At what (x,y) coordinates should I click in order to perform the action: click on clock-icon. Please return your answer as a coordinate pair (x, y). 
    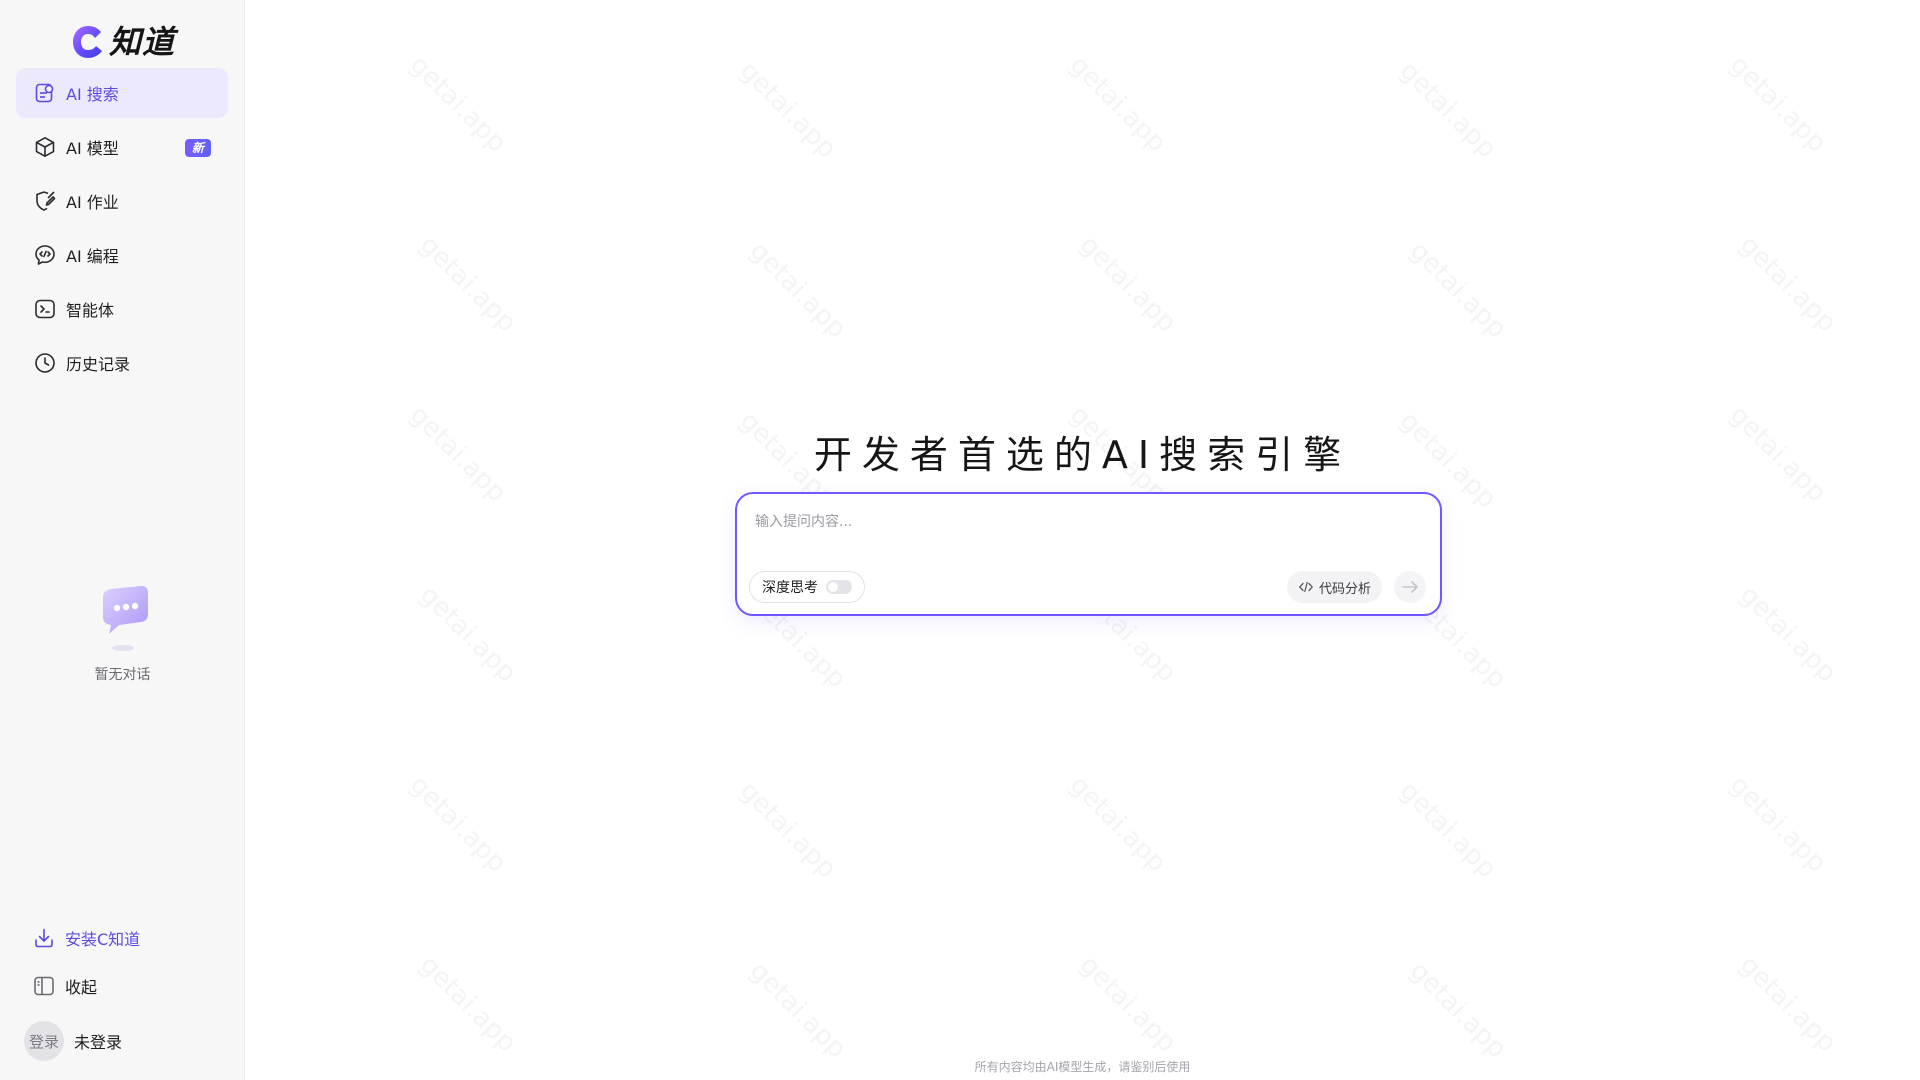
    Looking at the image, I should click on (45, 363).